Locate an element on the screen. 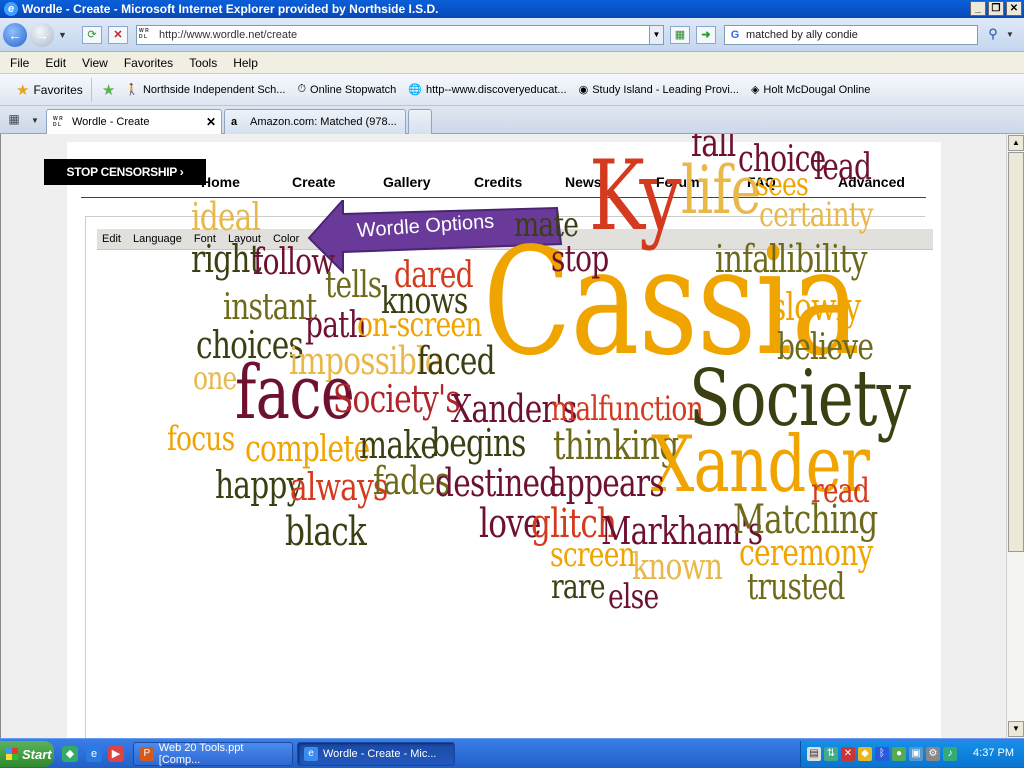 The image size is (1024, 768). fav-link-label: Holt McDougal Online is located at coordinates (817, 89).